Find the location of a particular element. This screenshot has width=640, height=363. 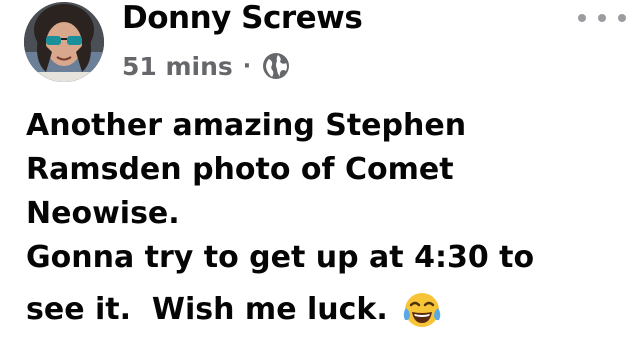

author-name: Donny Screws is located at coordinates (242, 18).